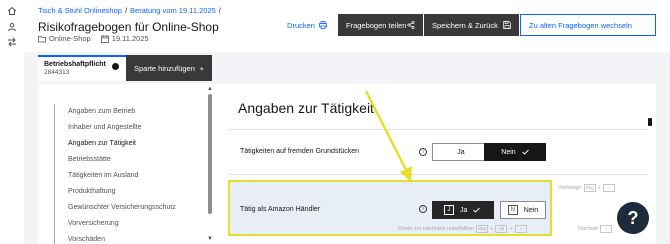 This screenshot has width=670, height=244. I want to click on user-icon, so click(12, 28).